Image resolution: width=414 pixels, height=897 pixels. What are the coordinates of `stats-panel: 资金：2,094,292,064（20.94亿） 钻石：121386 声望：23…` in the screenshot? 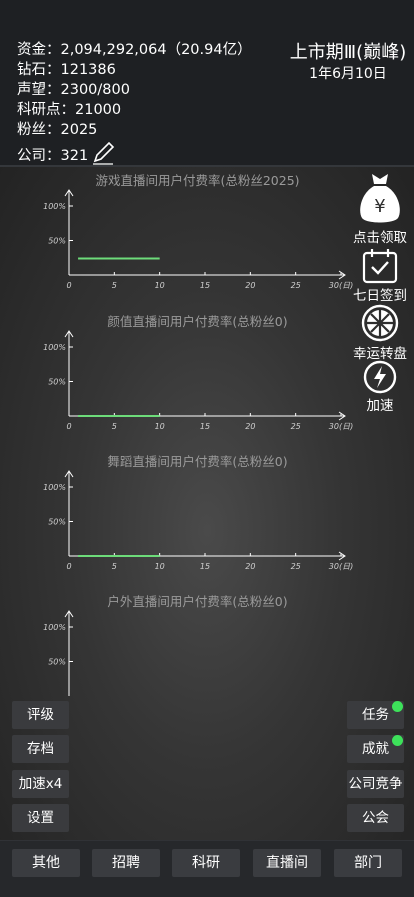 It's located at (134, 106).